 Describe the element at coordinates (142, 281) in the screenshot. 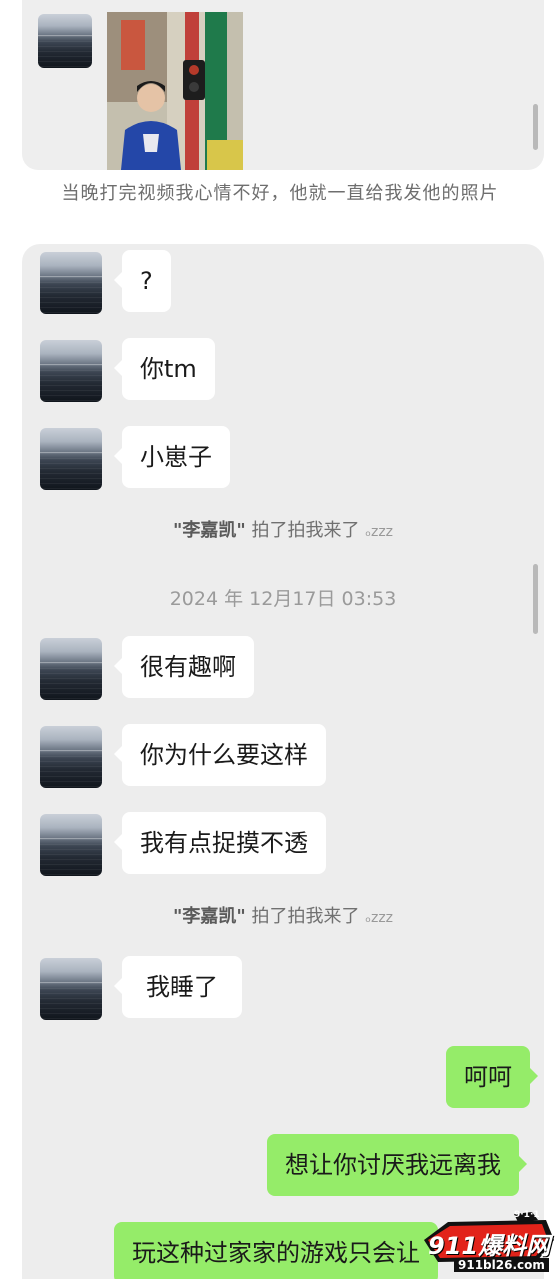

I see `incoming-message: ?` at that location.